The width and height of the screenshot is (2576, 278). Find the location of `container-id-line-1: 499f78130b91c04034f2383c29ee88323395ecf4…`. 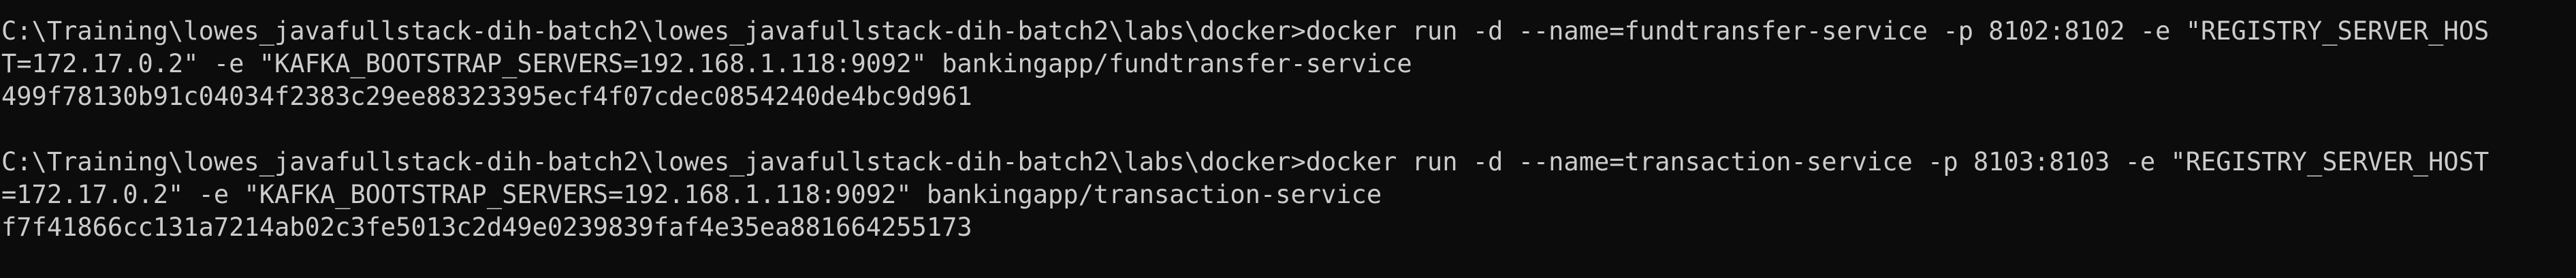

container-id-line-1: 499f78130b91c04034f2383c29ee88323395ecf4… is located at coordinates (486, 96).